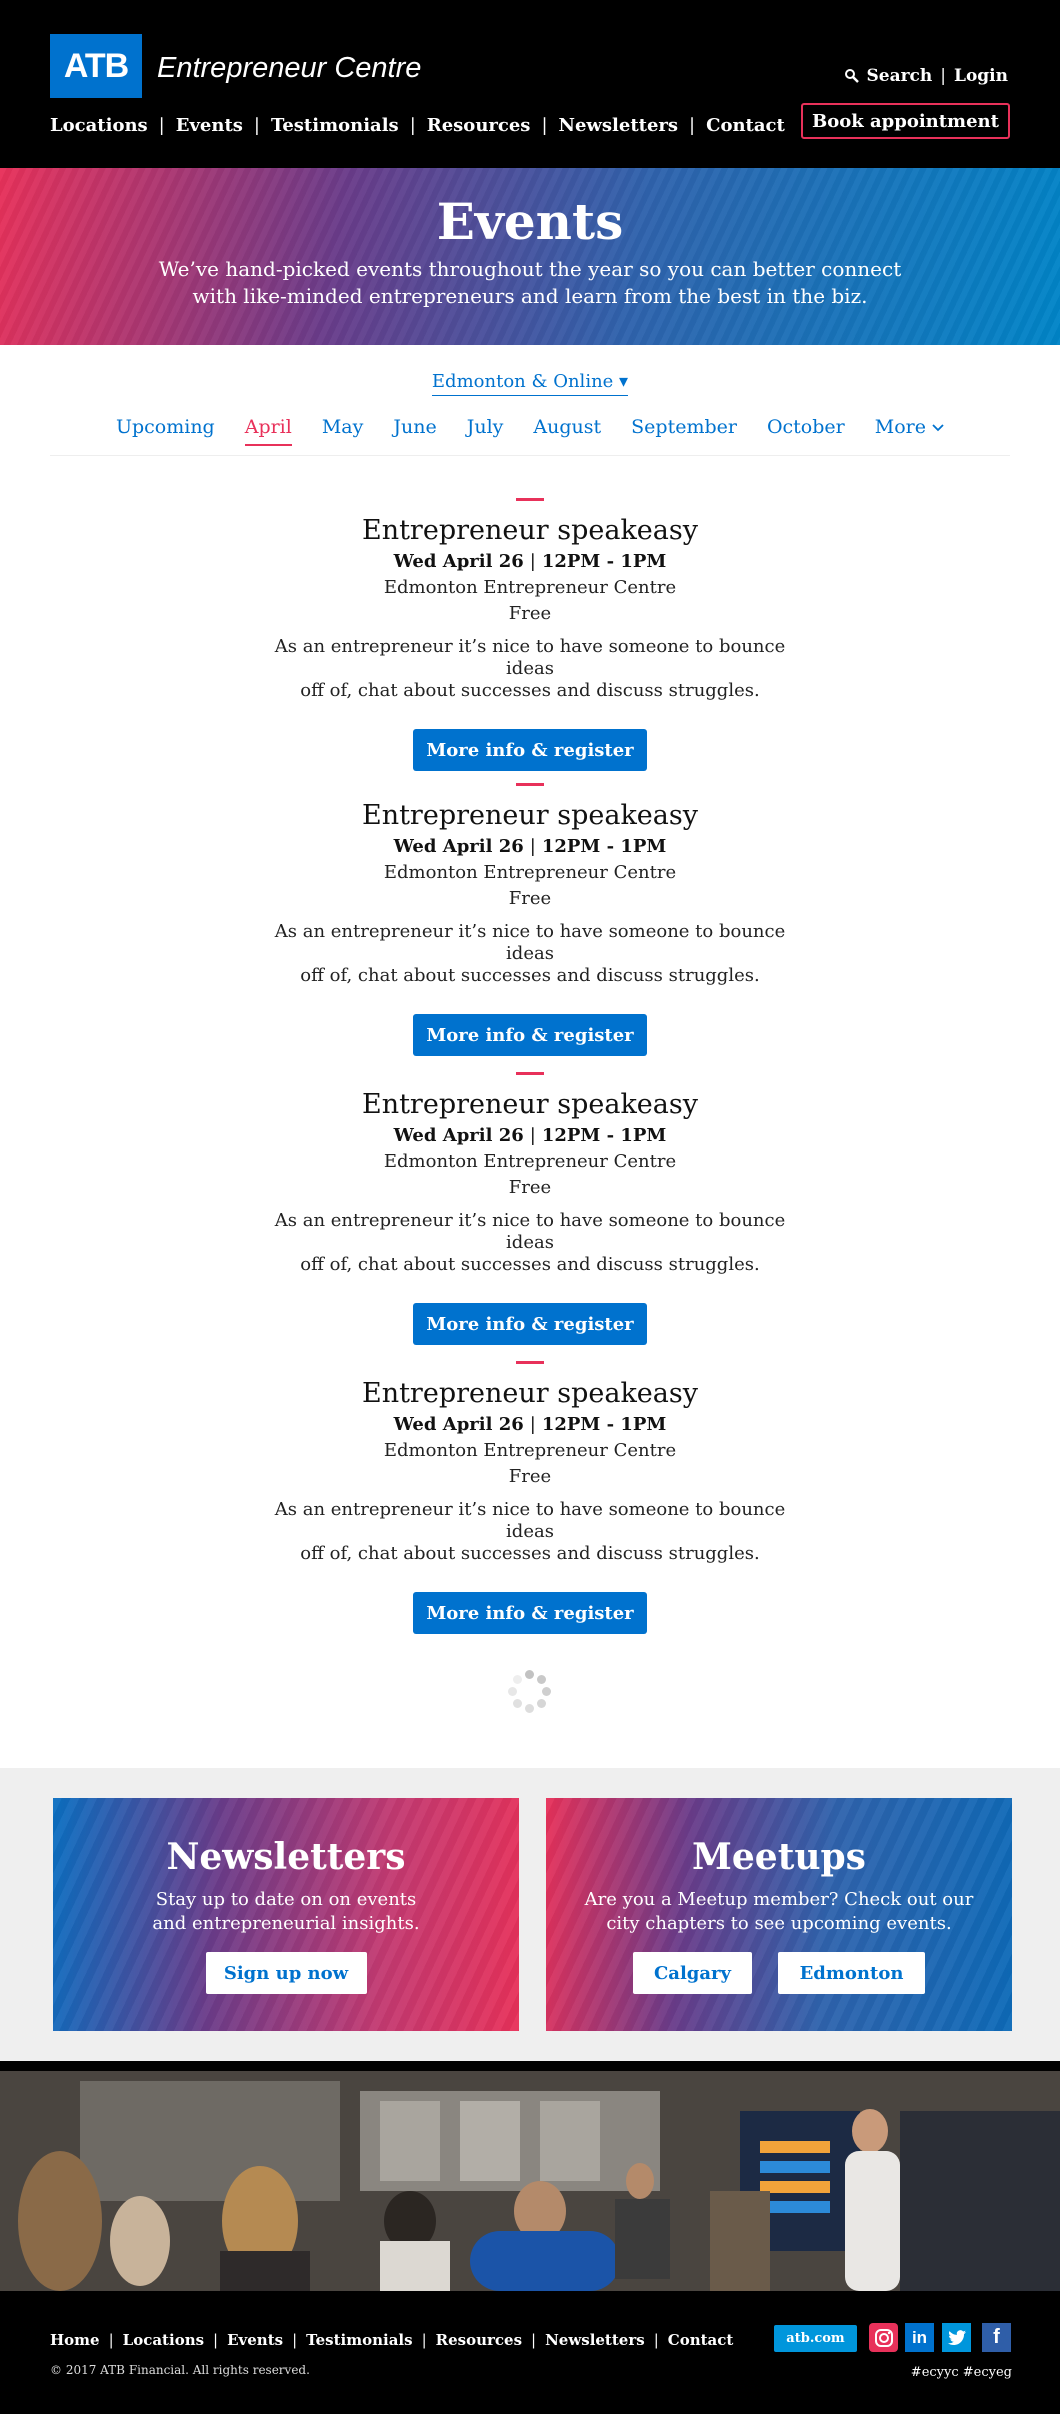 The image size is (1060, 2414). Describe the element at coordinates (209, 125) in the screenshot. I see `nav-events: Events` at that location.